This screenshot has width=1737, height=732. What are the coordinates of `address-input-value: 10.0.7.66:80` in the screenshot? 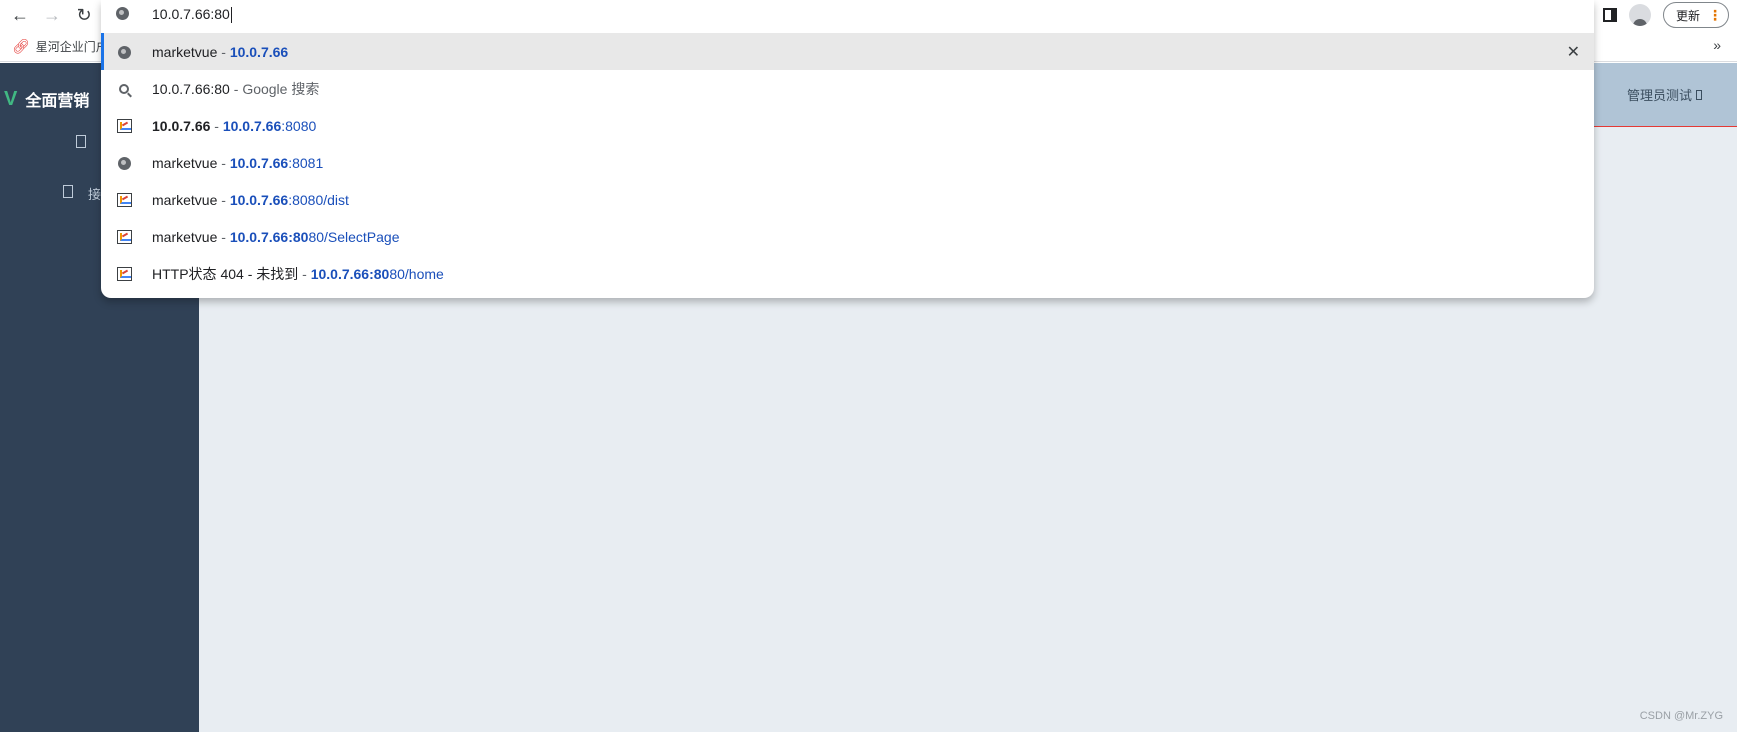 It's located at (191, 14).